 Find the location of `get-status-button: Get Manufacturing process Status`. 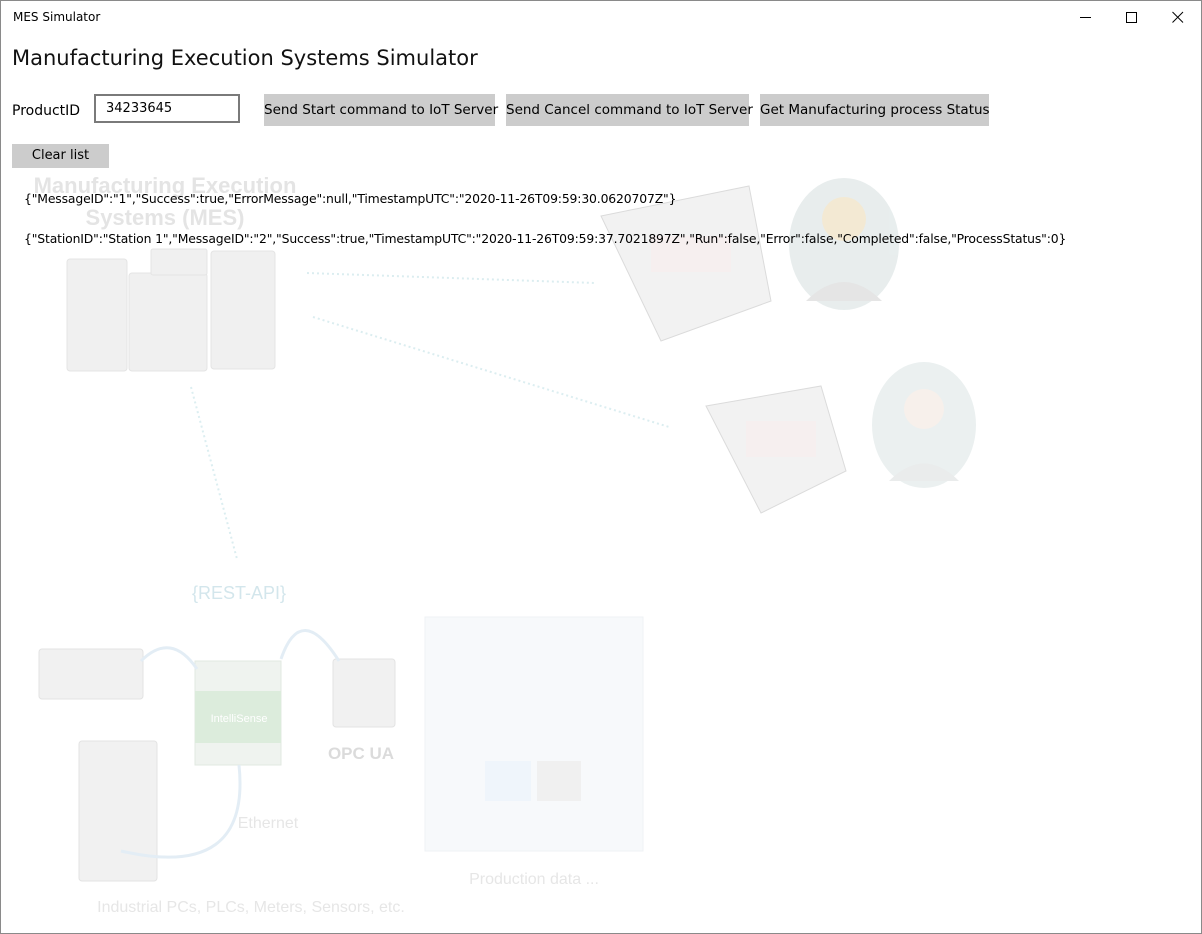

get-status-button: Get Manufacturing process Status is located at coordinates (875, 110).